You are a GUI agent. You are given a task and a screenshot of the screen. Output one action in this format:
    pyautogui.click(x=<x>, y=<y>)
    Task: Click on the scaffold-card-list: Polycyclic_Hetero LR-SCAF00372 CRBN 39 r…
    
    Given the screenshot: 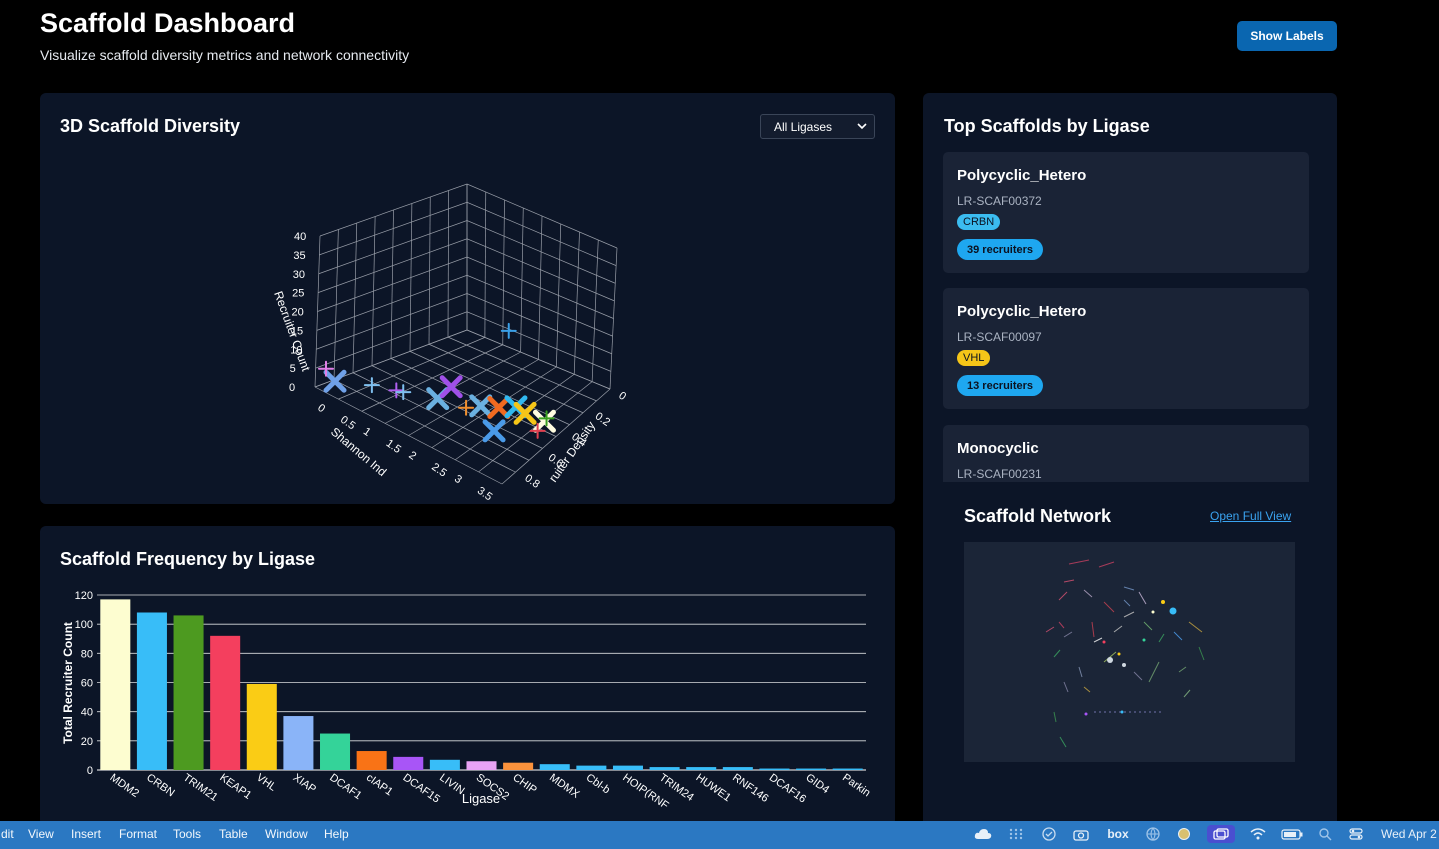 What is the action you would take?
    pyautogui.click(x=1126, y=317)
    